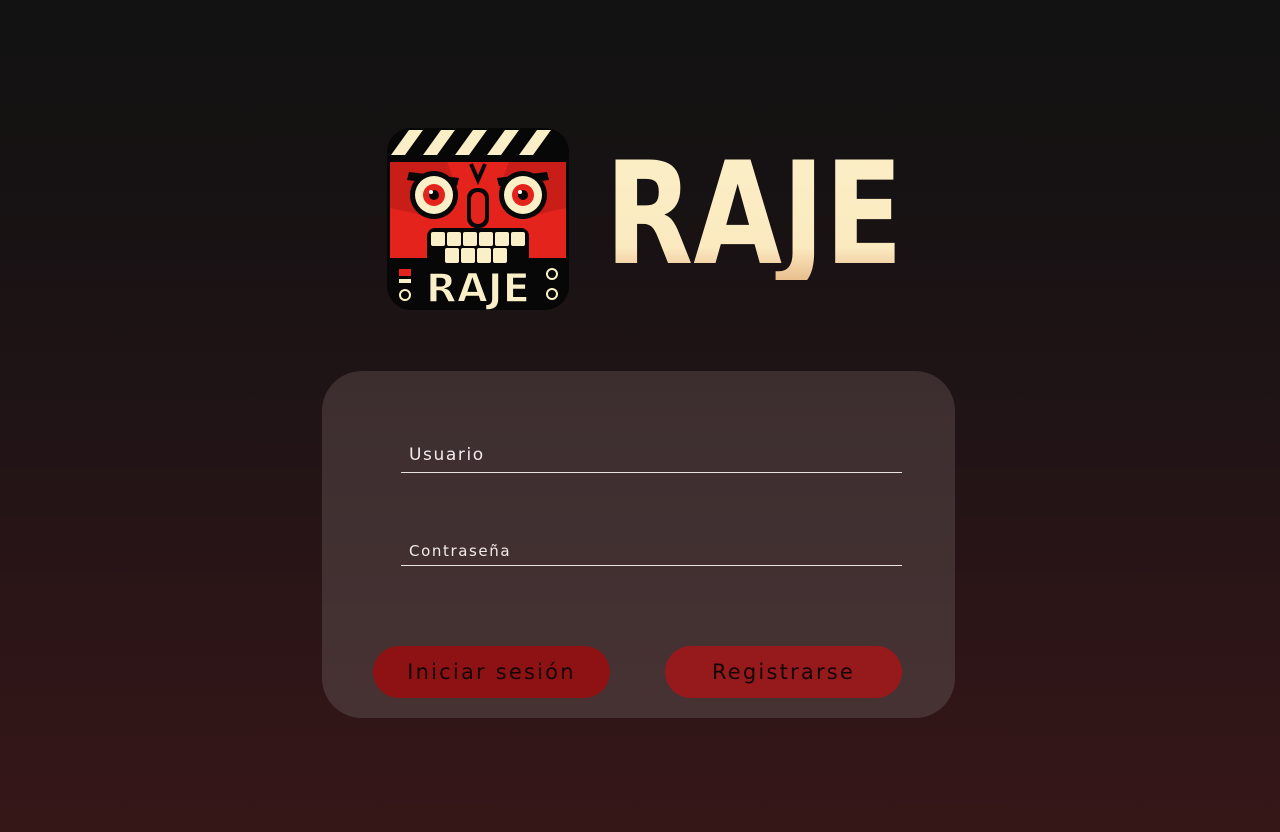 This screenshot has height=832, width=1280. I want to click on icon-wordmark: RAJE, so click(478, 288).